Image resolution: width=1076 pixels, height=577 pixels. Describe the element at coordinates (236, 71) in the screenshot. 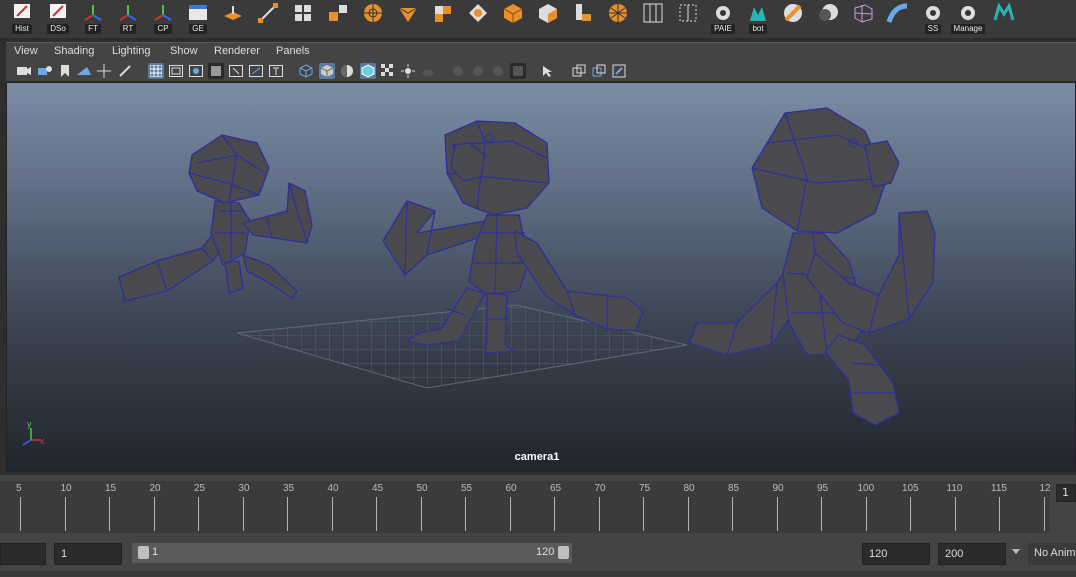

I see `field-chart-icon` at that location.